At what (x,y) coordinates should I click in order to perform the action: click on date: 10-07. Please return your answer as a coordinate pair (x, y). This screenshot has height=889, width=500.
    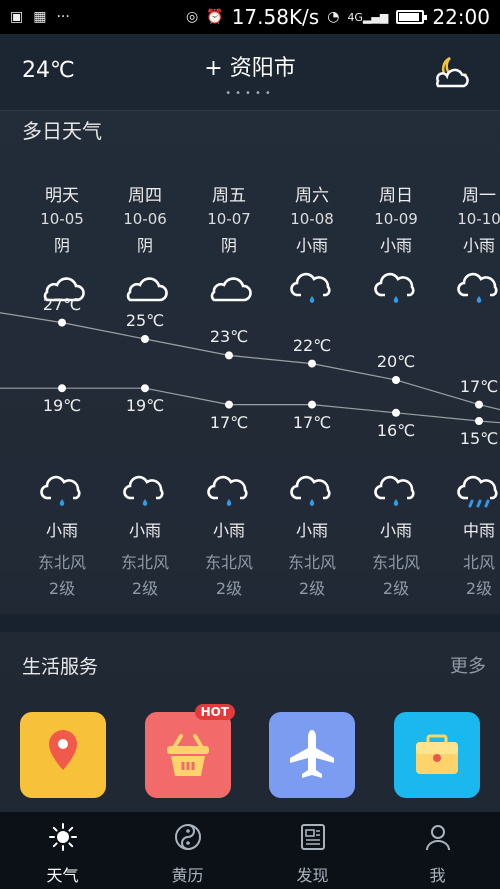
    Looking at the image, I should click on (229, 219).